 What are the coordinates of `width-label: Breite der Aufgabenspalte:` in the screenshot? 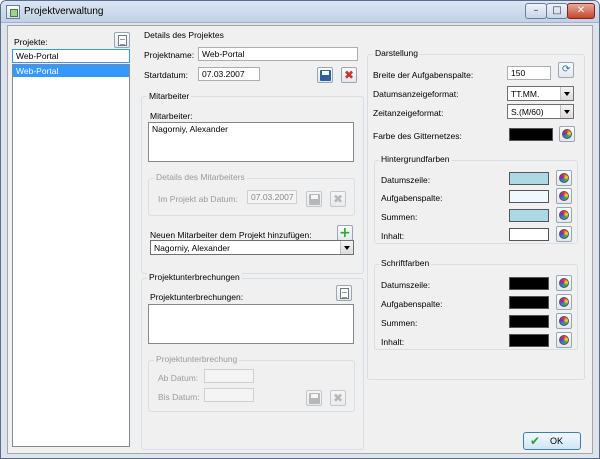 It's located at (423, 75).